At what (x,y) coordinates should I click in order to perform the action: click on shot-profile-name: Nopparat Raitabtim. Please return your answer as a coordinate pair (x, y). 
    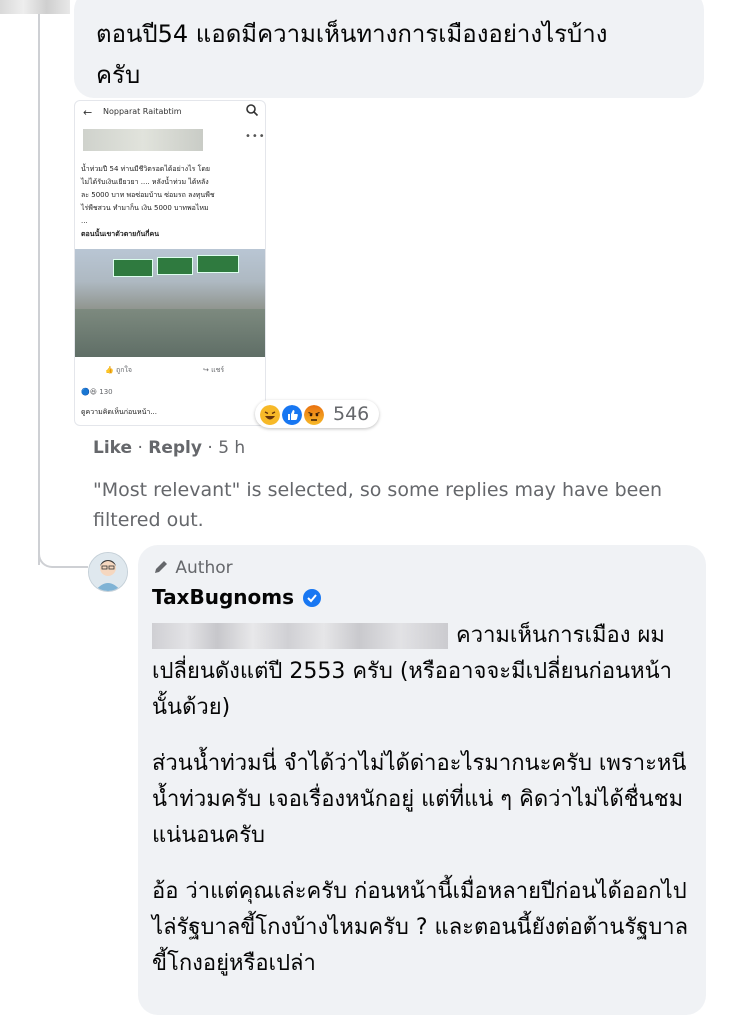
    Looking at the image, I should click on (142, 111).